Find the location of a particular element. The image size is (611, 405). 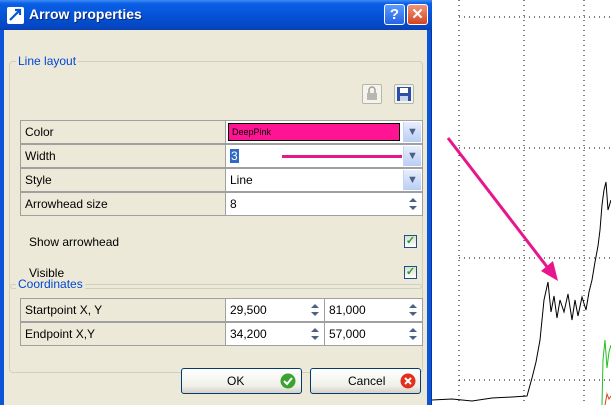

startpoint-row: Startpoint X, Y 29,500 81,000 is located at coordinates (216, 310).